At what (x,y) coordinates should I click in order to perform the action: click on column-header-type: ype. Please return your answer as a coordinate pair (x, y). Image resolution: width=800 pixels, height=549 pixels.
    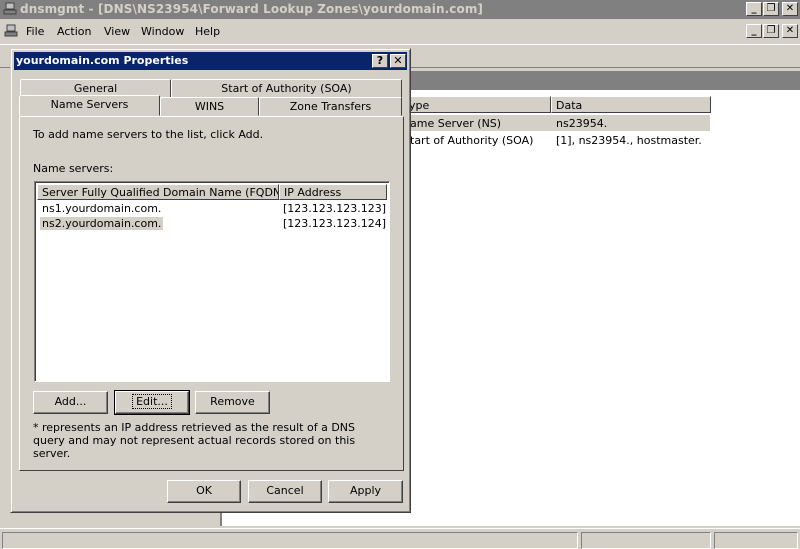
    Looking at the image, I should click on (477, 104).